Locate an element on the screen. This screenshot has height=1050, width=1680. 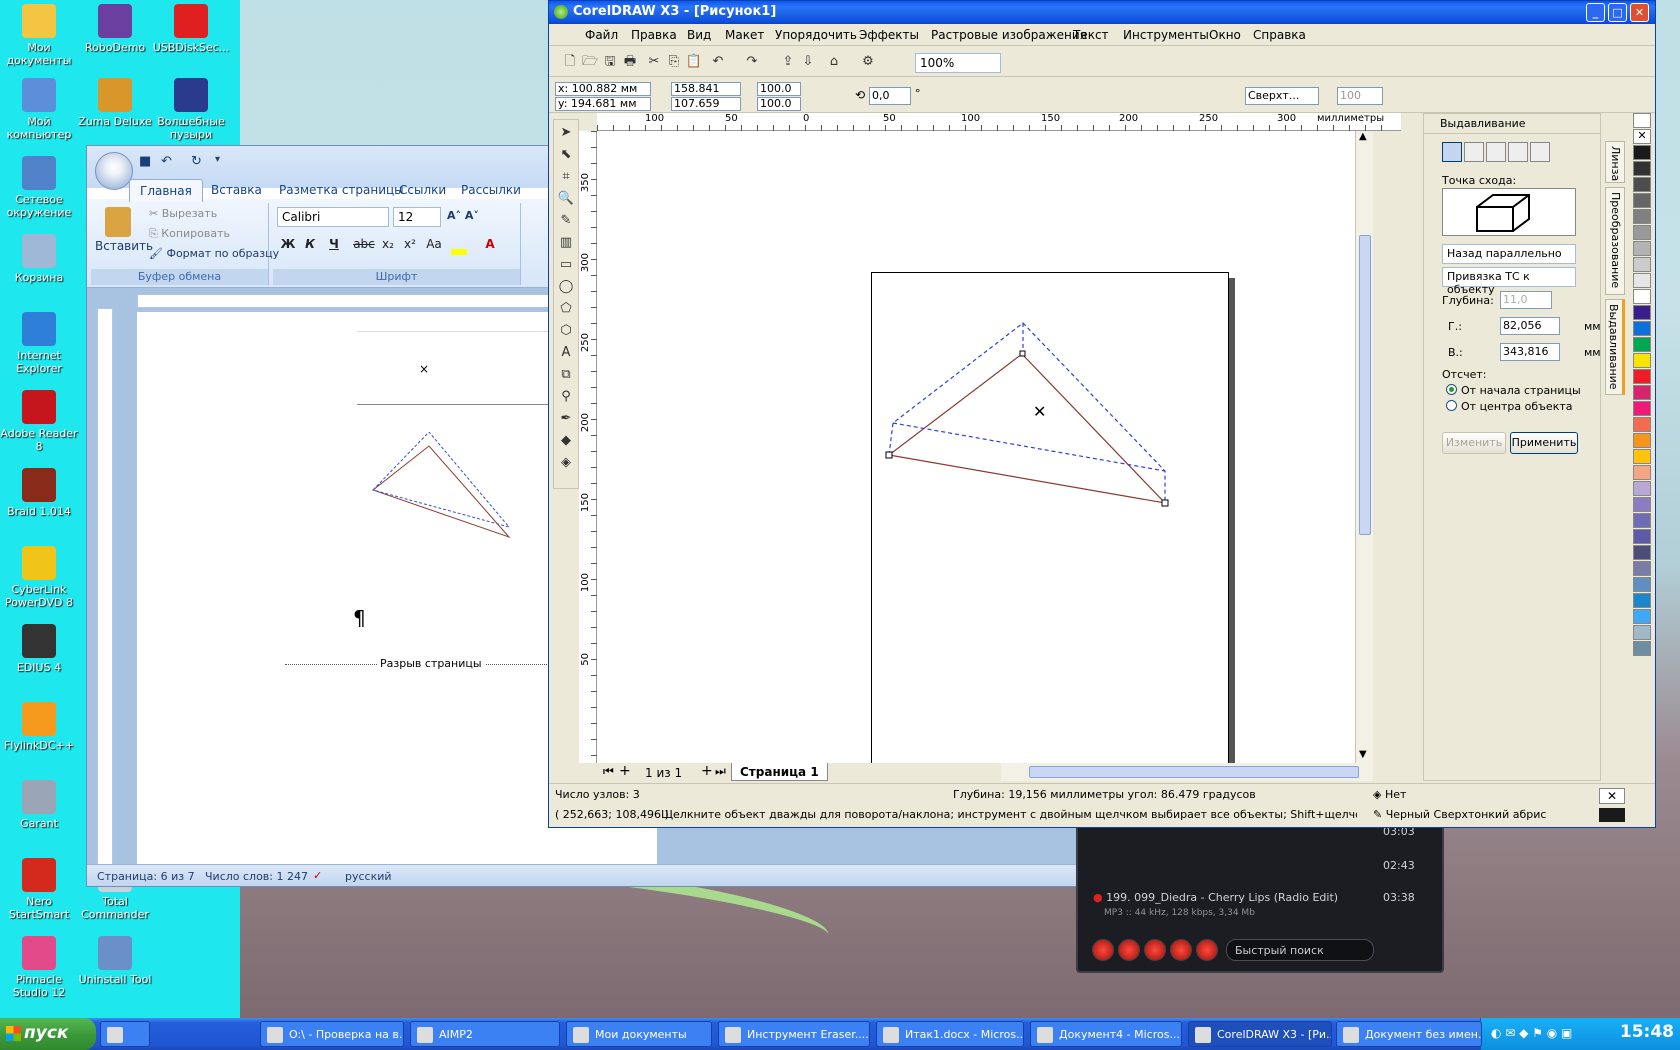
menu-item: Окно is located at coordinates (1225, 35).